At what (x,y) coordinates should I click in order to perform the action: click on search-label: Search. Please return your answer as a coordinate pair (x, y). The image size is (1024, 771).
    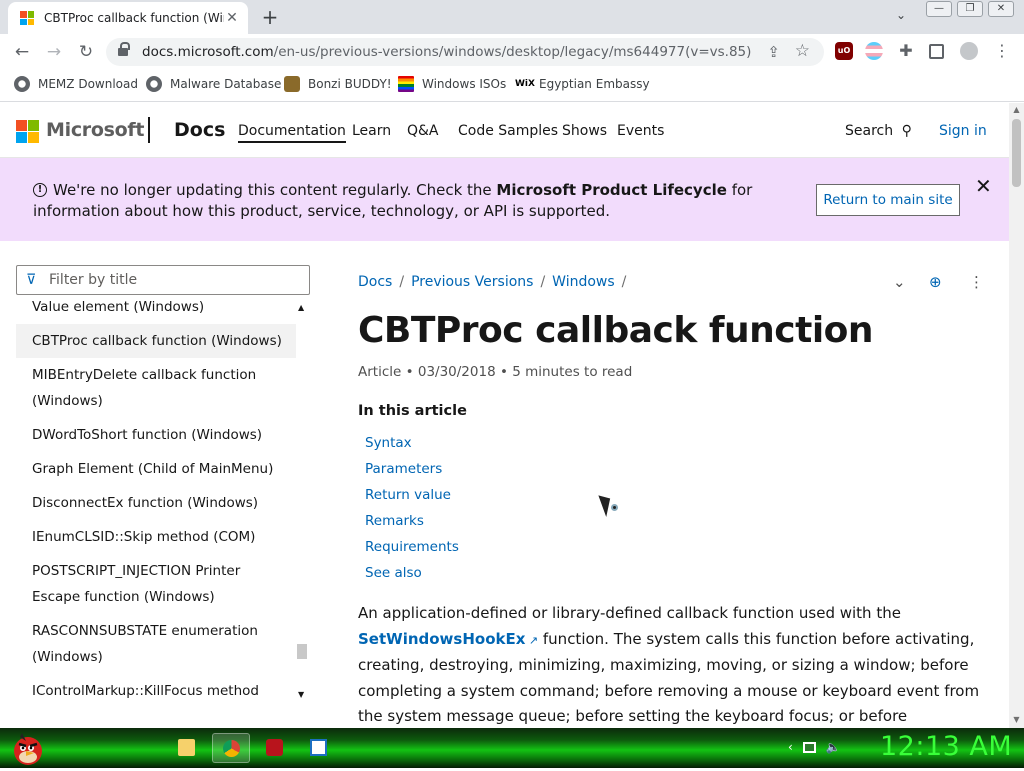
    Looking at the image, I should click on (869, 131).